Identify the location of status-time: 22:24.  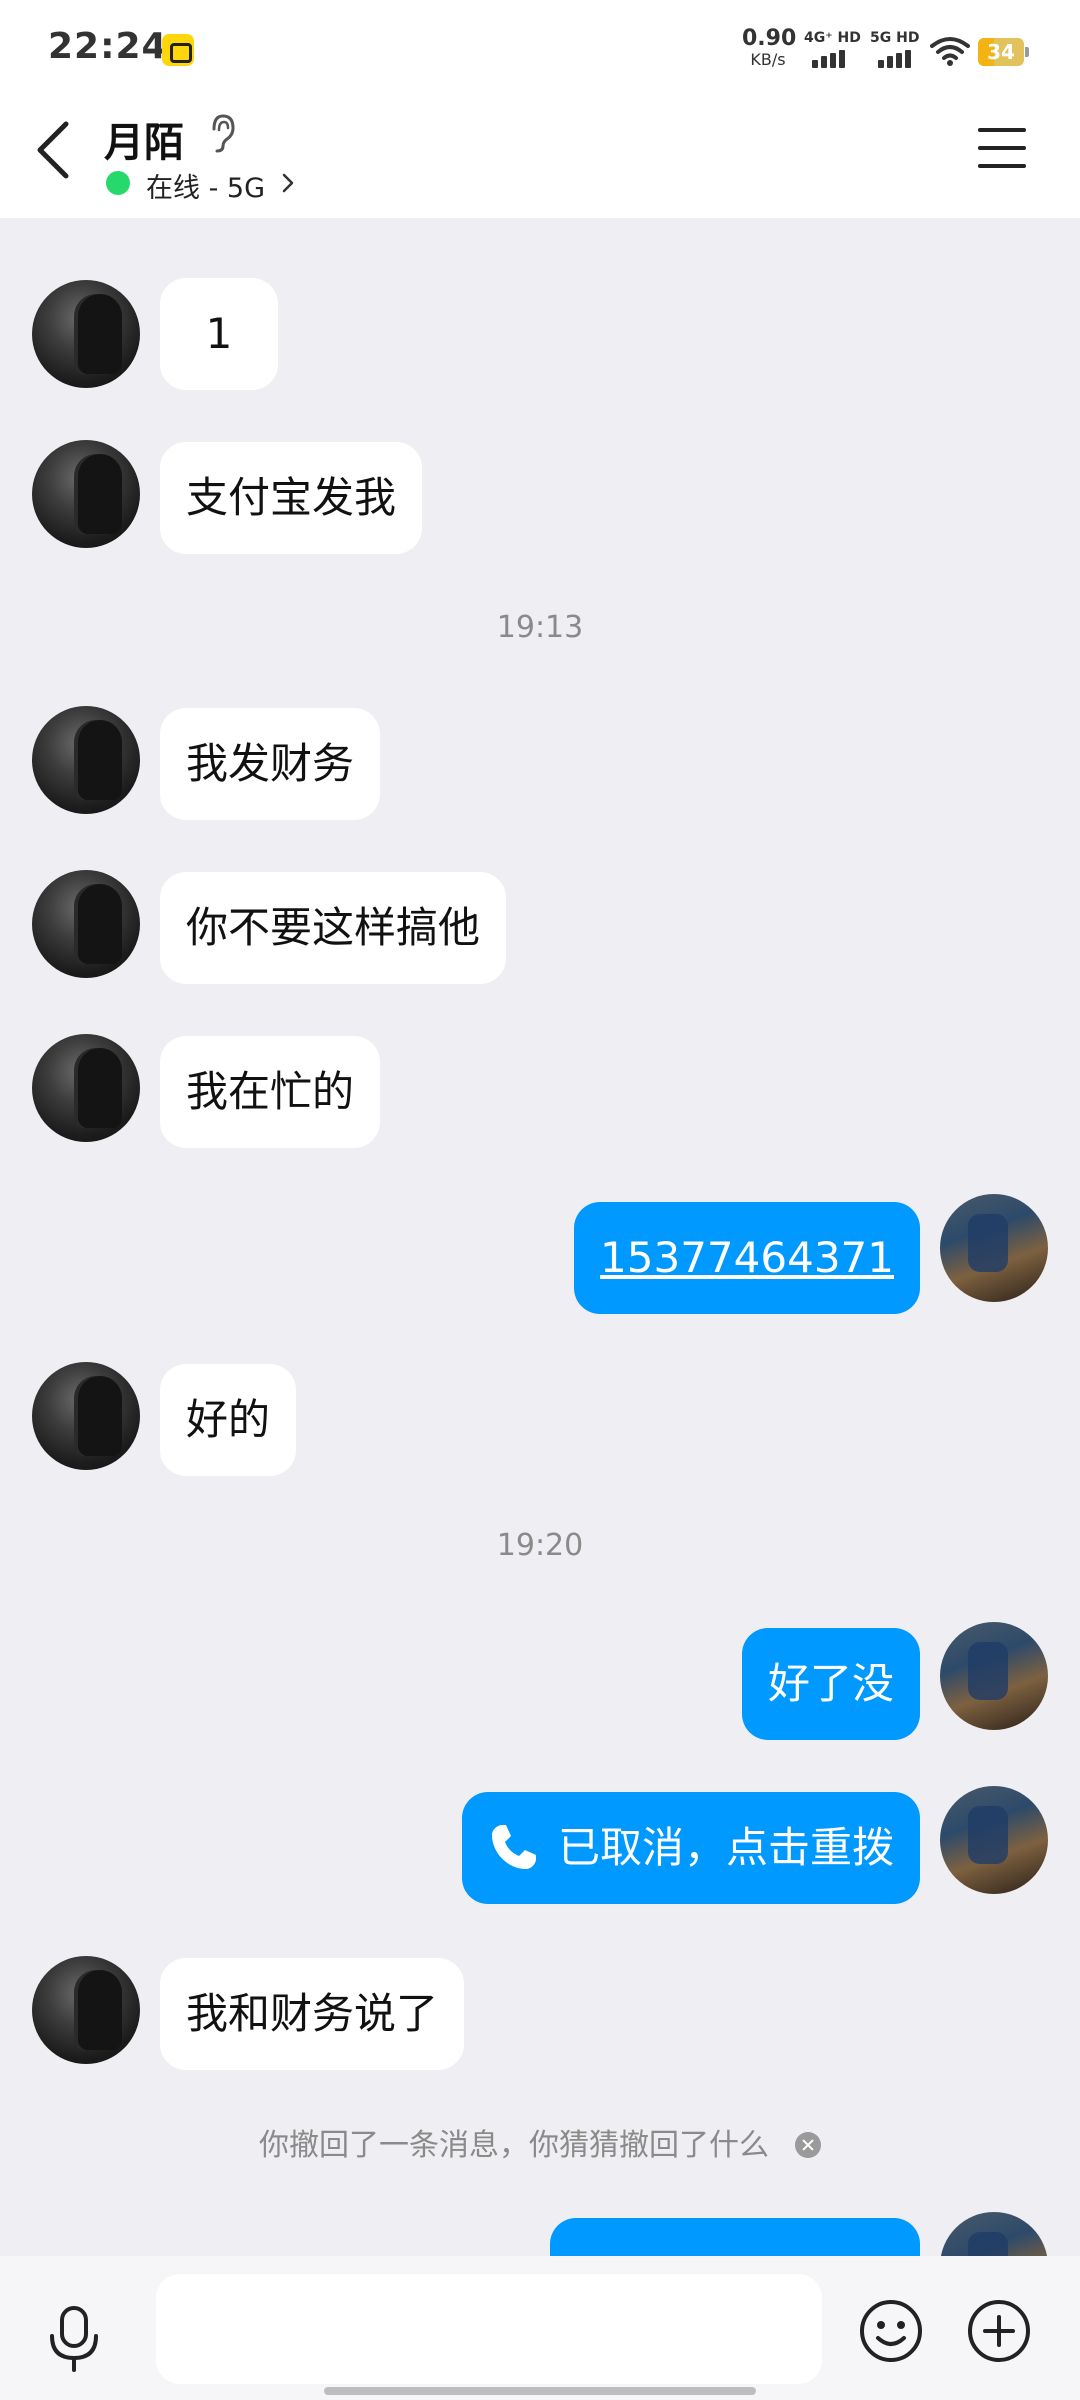
(108, 46).